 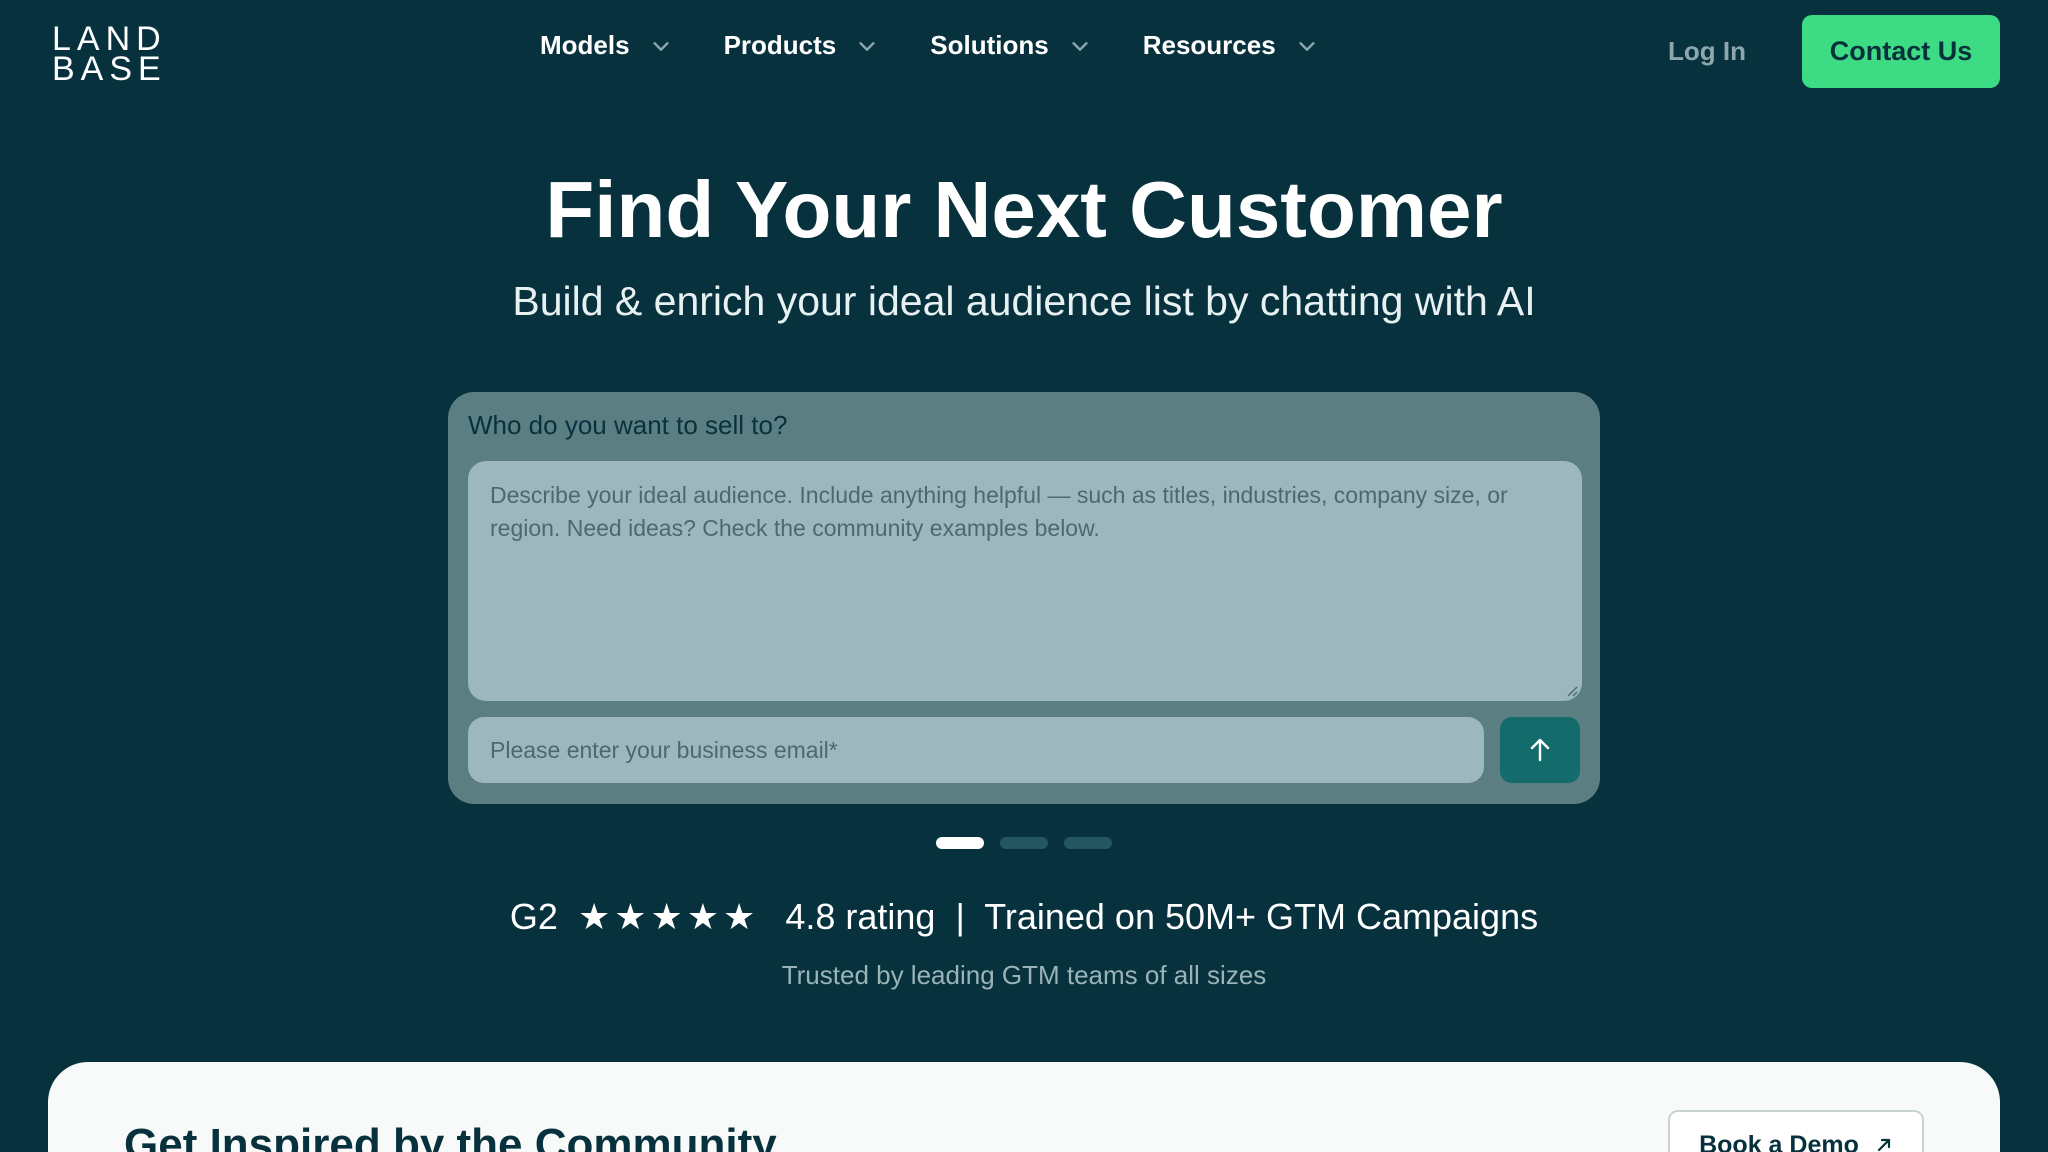 What do you see at coordinates (668, 916) in the screenshot?
I see `star-rating-icon: ★★★★★` at bounding box center [668, 916].